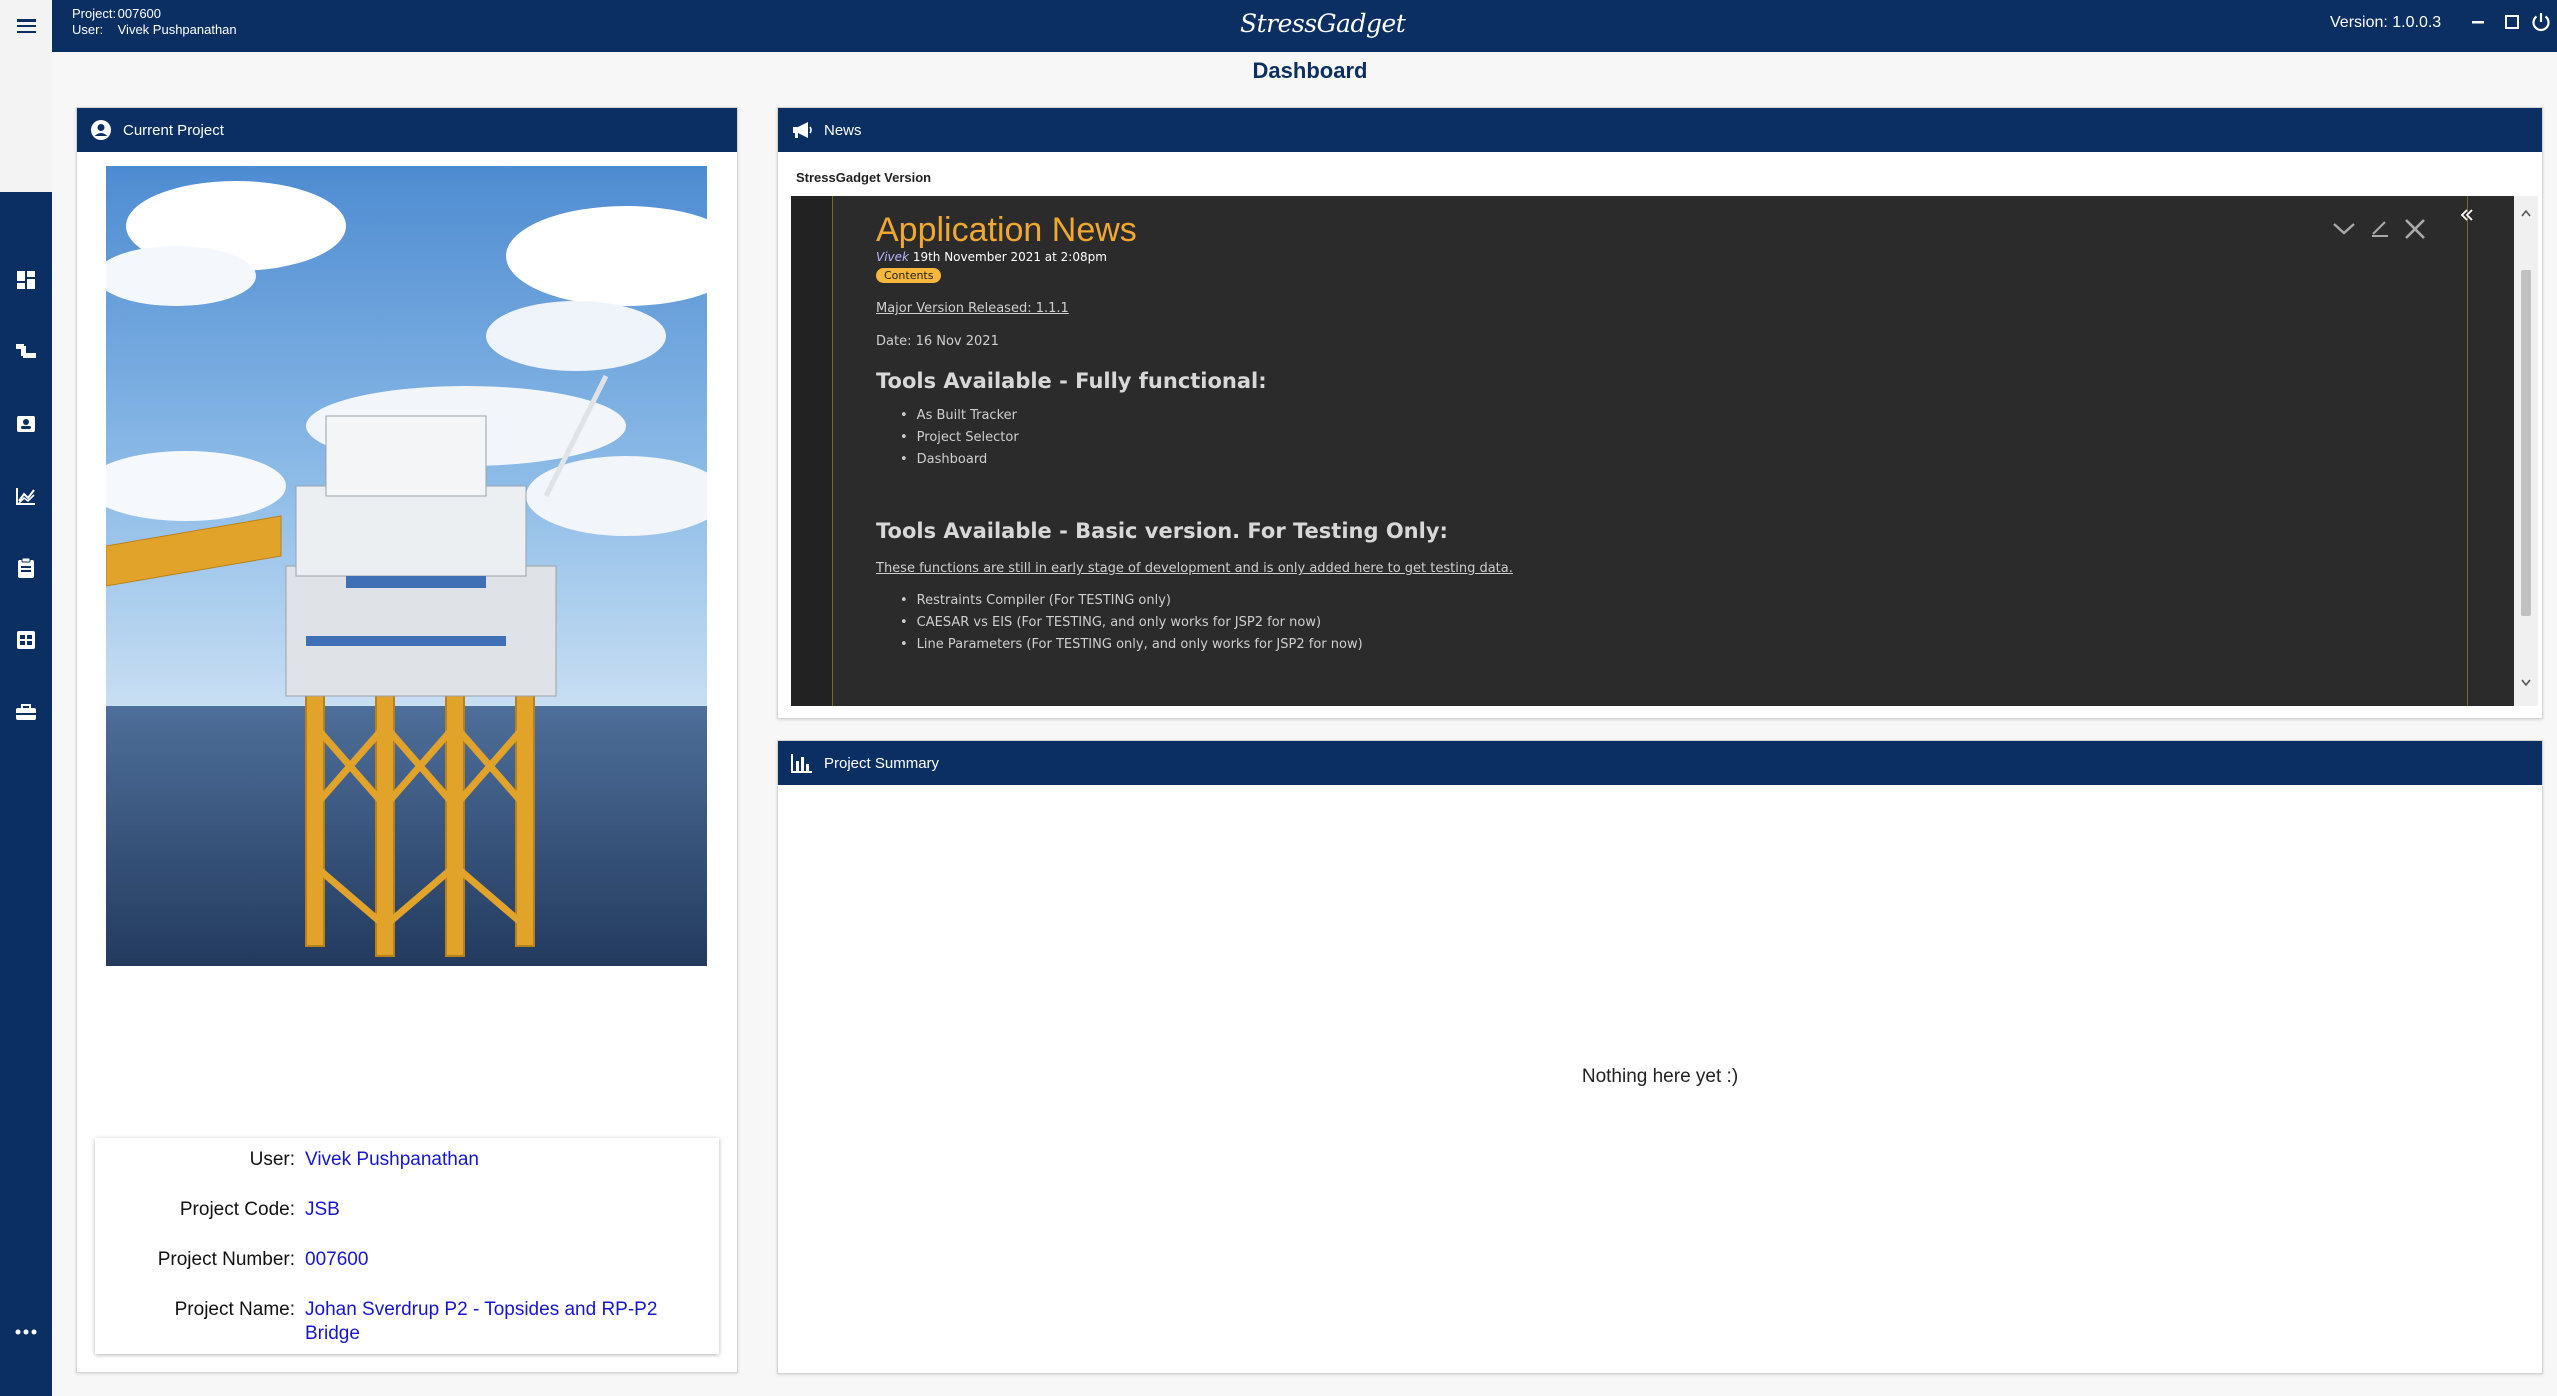 The height and width of the screenshot is (1396, 2557). Describe the element at coordinates (1071, 381) in the screenshot. I see `heading-fully-functional: Tools Available - Fully functional:` at that location.